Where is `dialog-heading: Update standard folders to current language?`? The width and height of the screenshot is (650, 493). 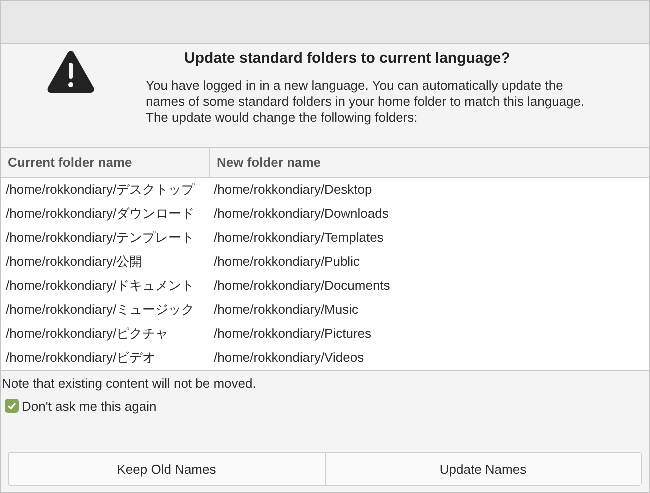
dialog-heading: Update standard folders to current language? is located at coordinates (348, 58).